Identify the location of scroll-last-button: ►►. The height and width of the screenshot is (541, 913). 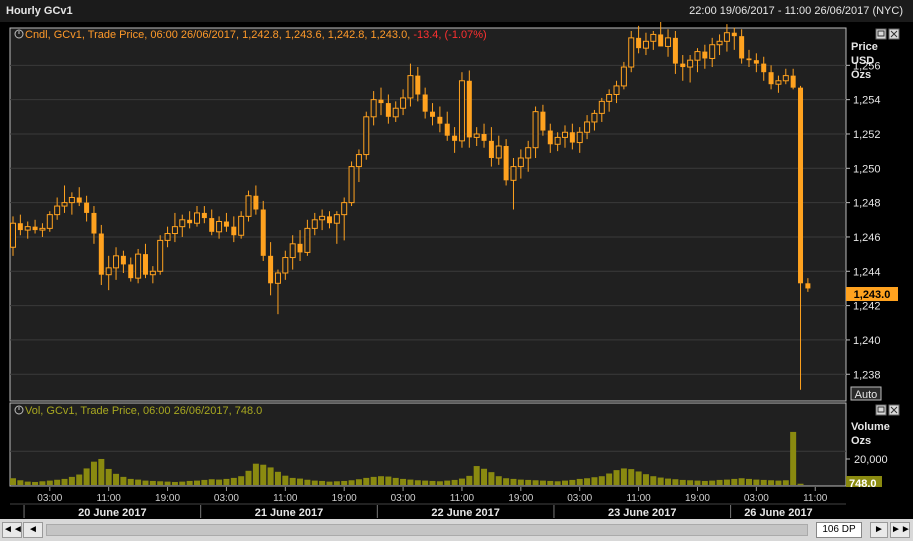
(900, 530).